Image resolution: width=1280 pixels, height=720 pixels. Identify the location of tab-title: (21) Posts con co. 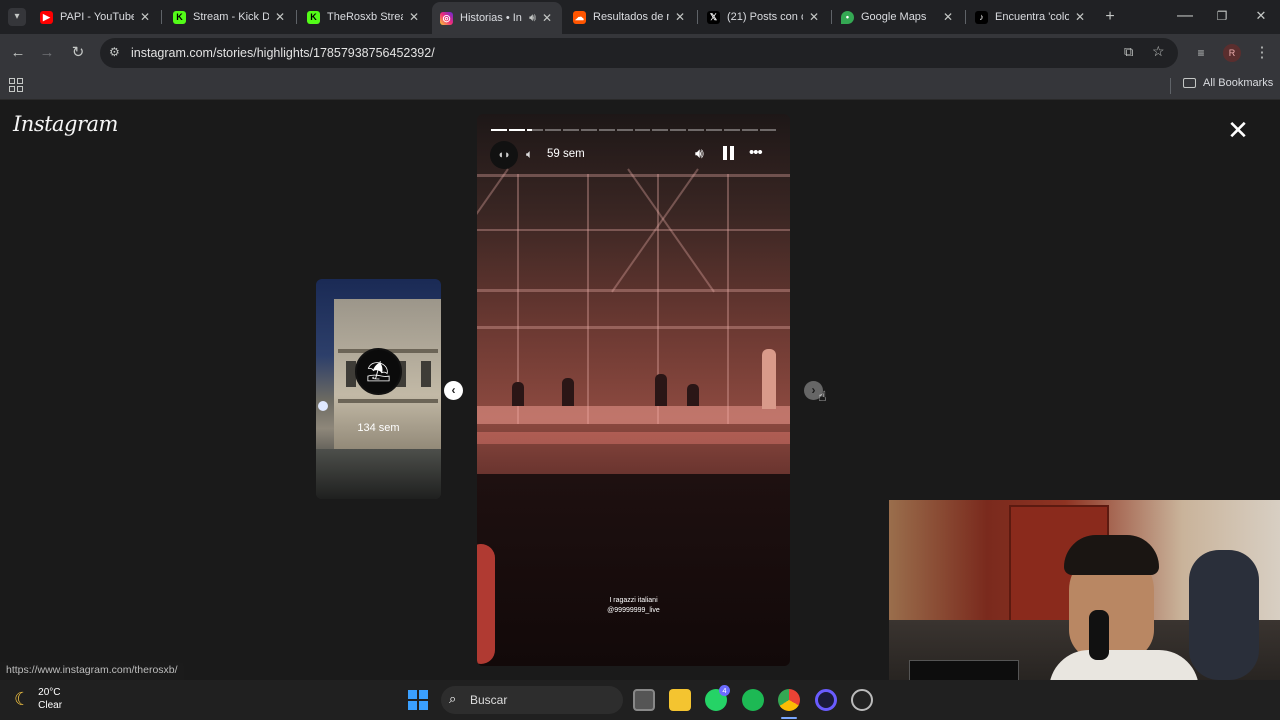
(765, 17).